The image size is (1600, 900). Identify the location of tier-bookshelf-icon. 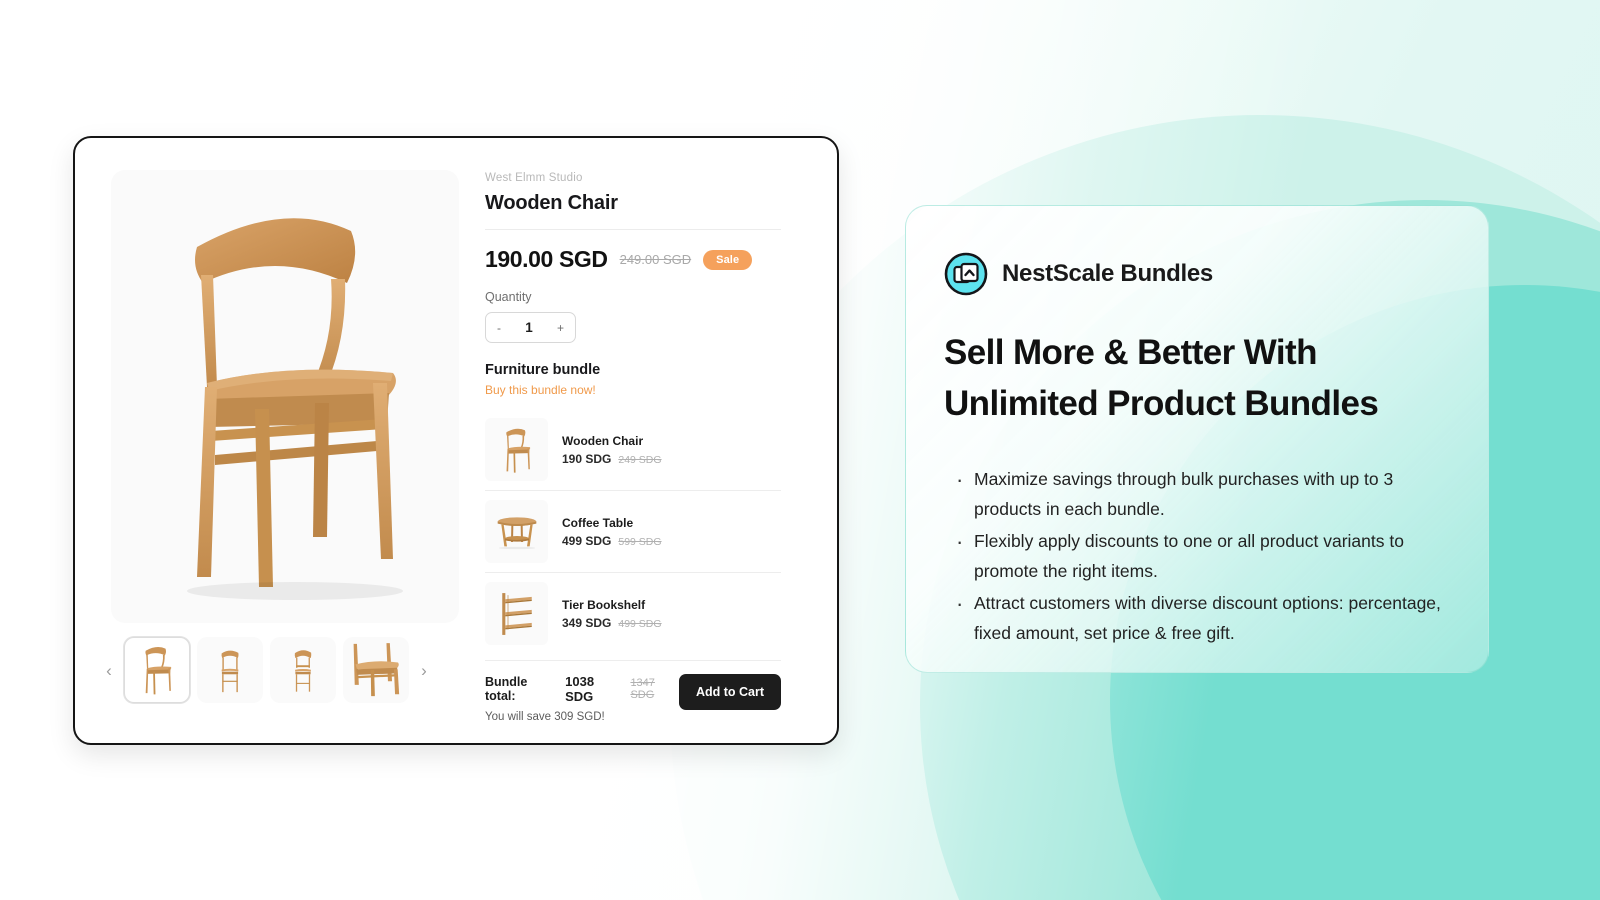
(516, 613).